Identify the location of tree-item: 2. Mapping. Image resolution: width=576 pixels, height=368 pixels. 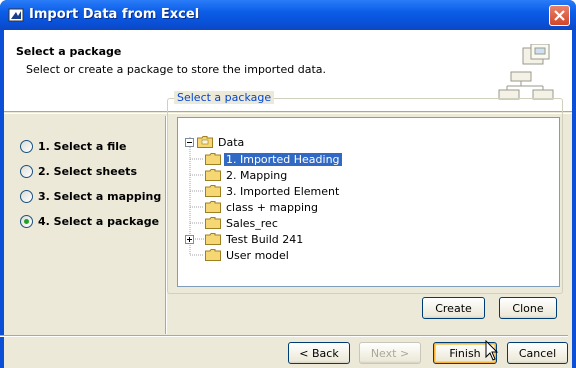
(247, 175).